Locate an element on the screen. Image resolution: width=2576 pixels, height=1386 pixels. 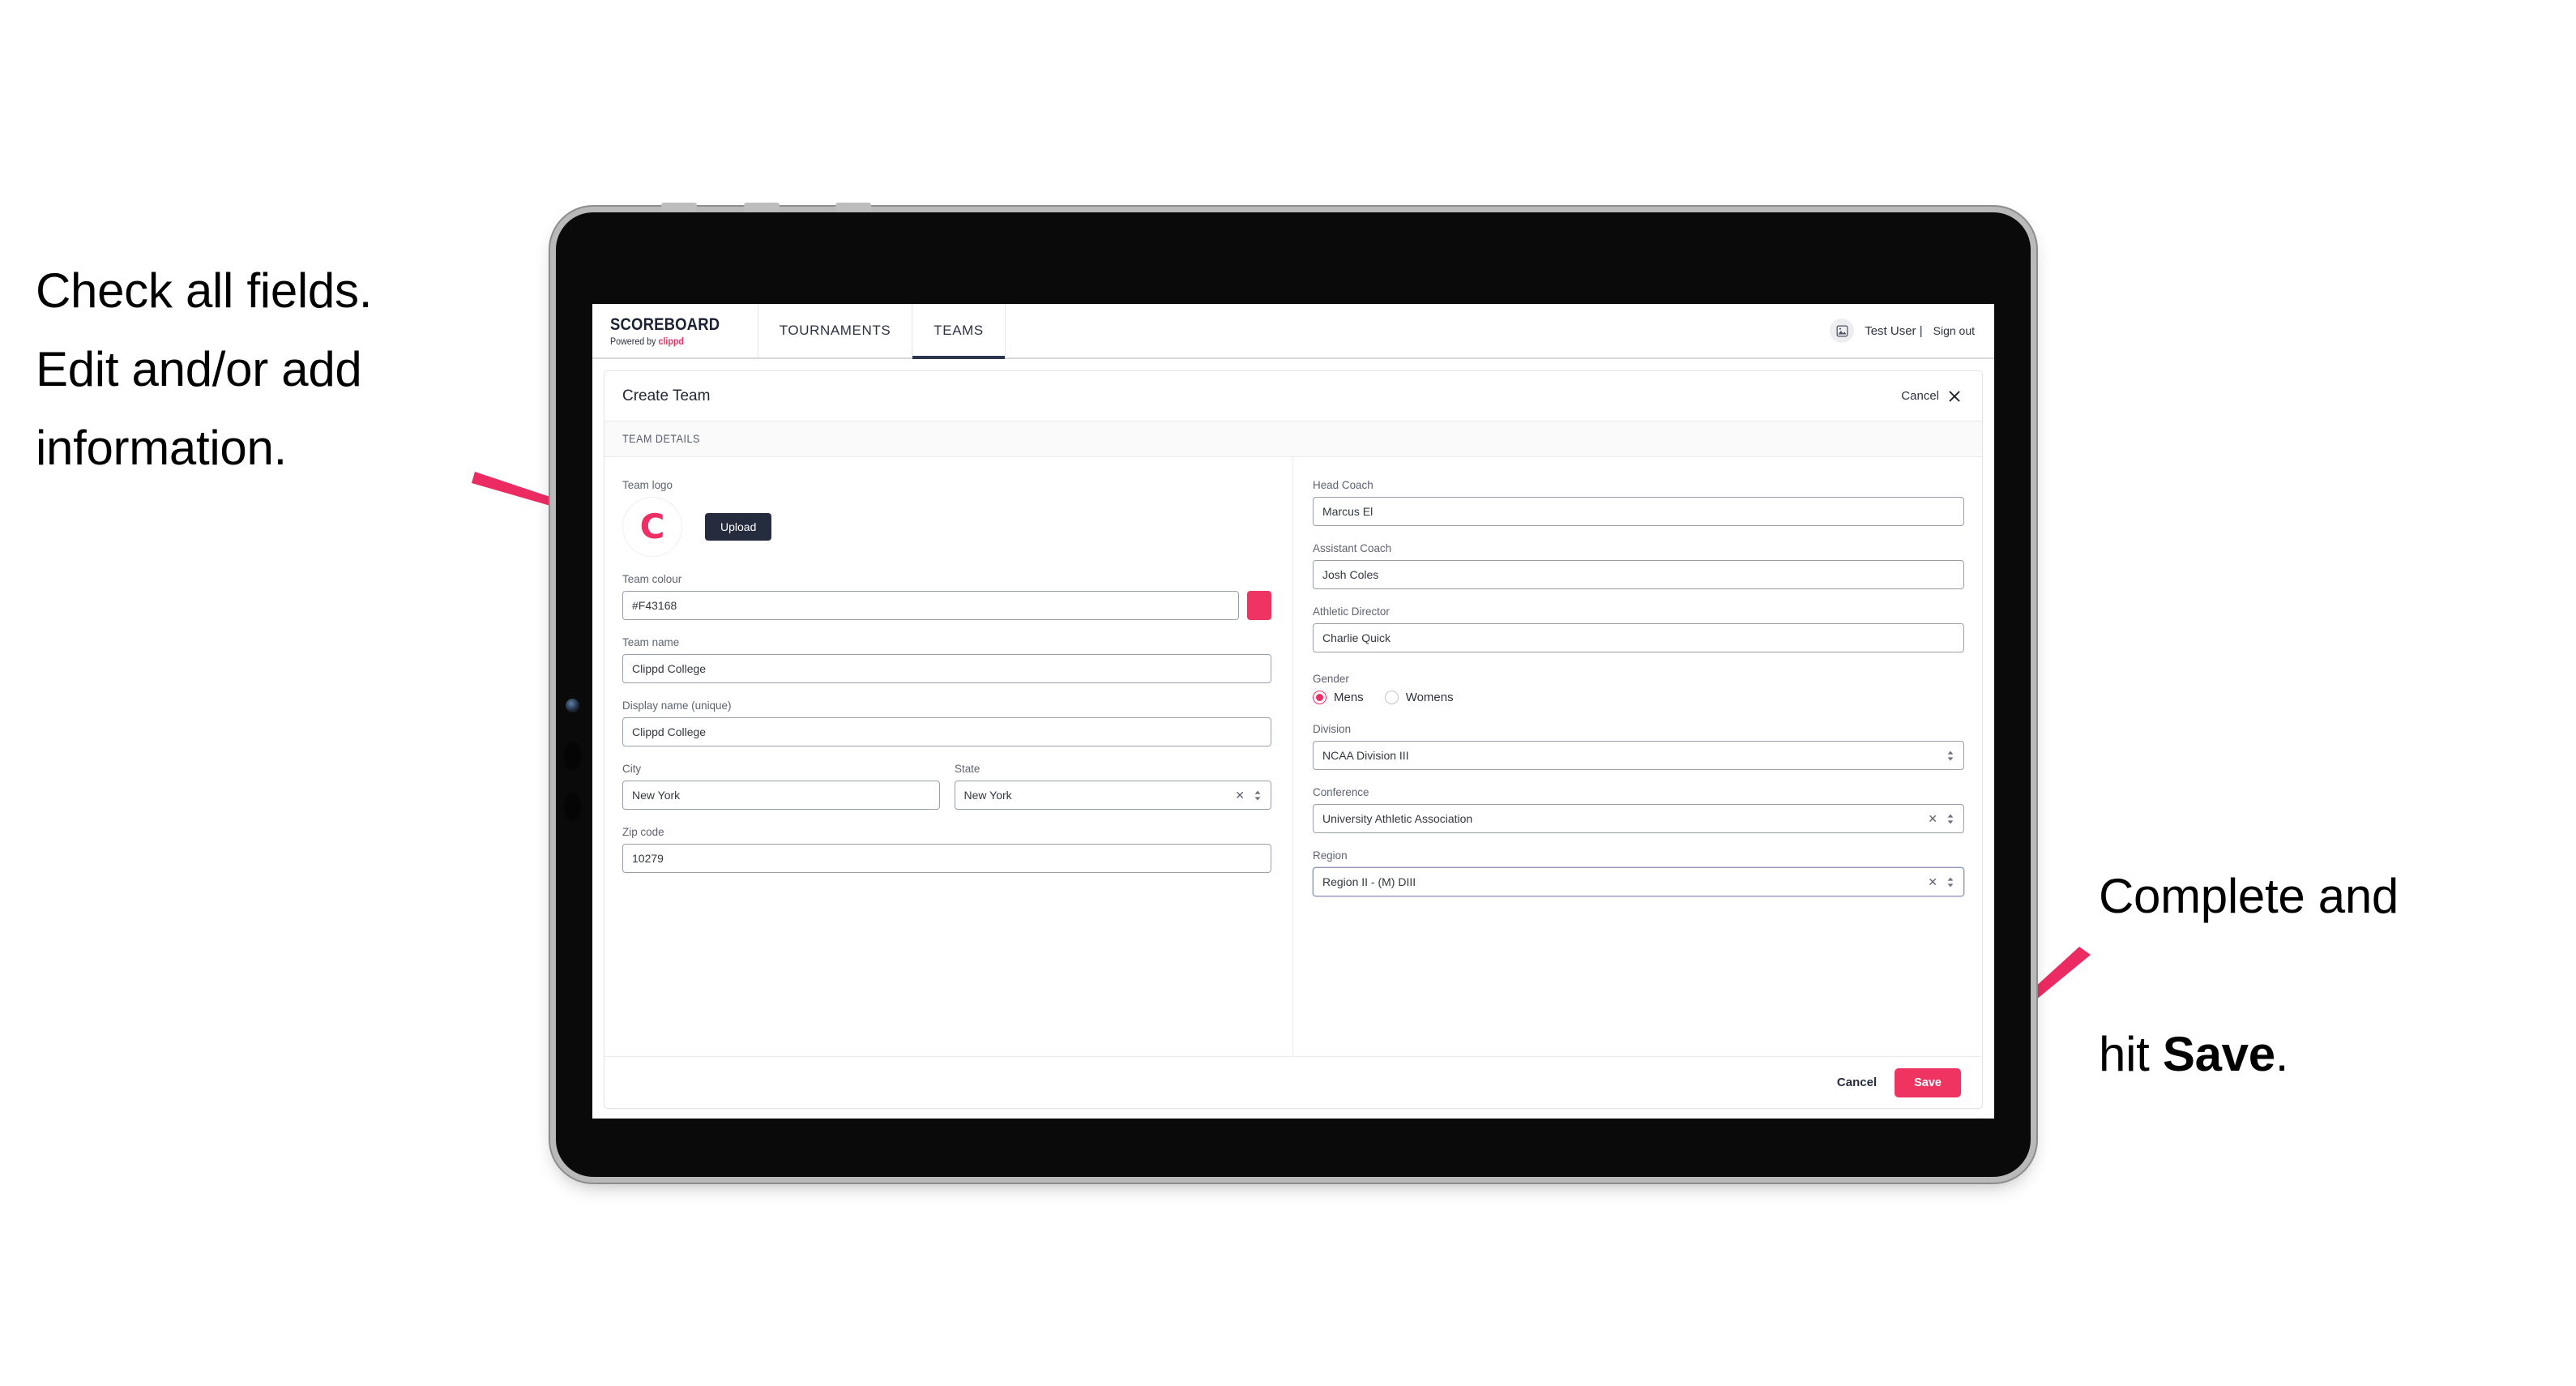
avatar is located at coordinates (1842, 331).